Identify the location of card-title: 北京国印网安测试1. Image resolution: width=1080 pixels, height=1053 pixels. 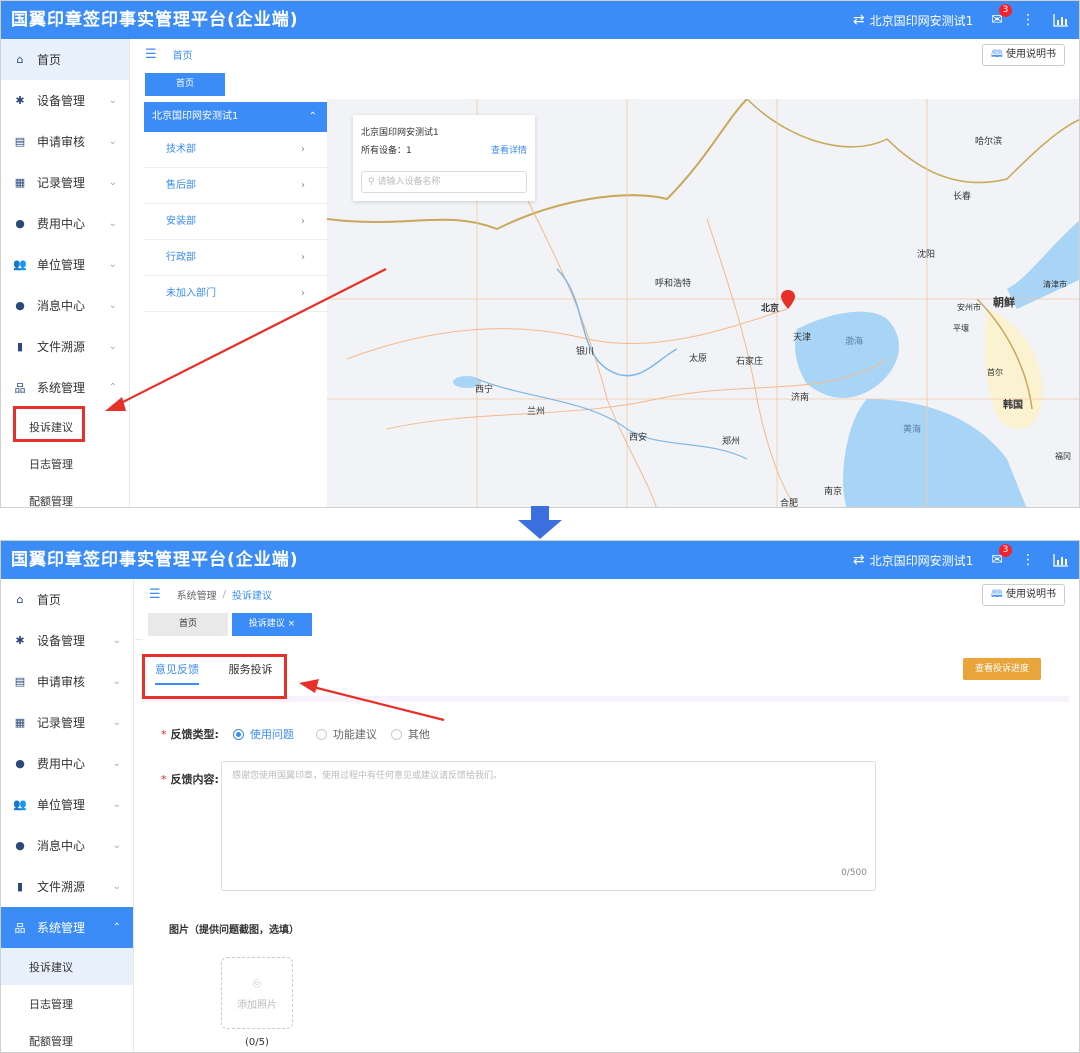
(400, 133).